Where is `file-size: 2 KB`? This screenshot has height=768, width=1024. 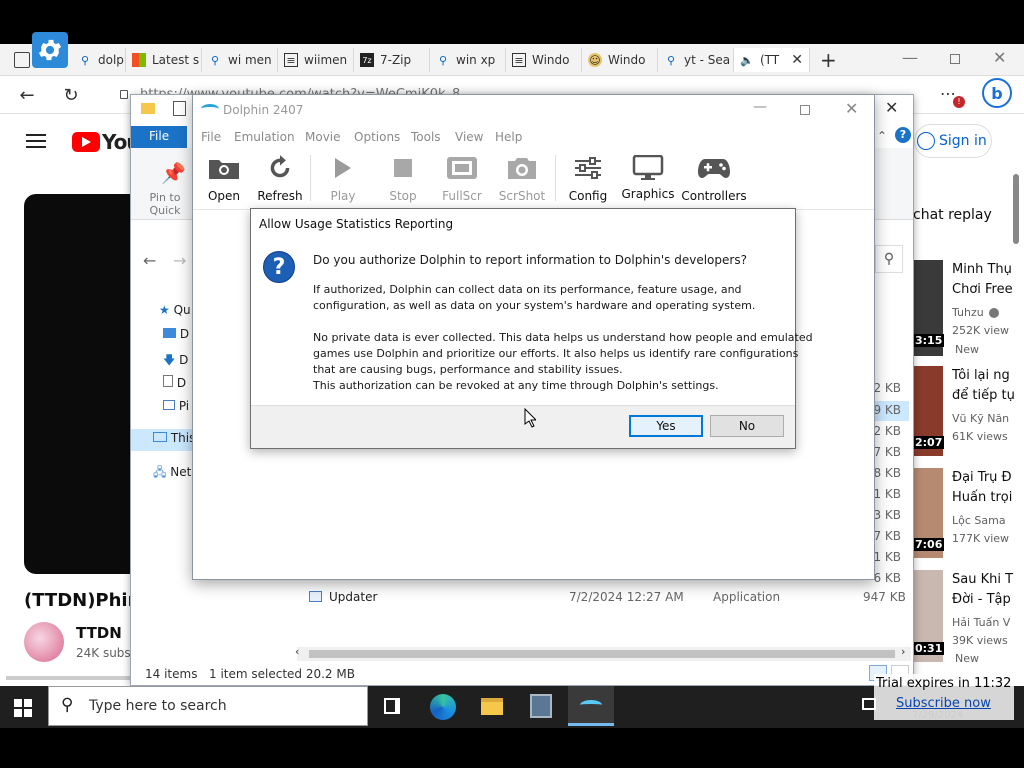
file-size: 2 KB is located at coordinates (887, 388).